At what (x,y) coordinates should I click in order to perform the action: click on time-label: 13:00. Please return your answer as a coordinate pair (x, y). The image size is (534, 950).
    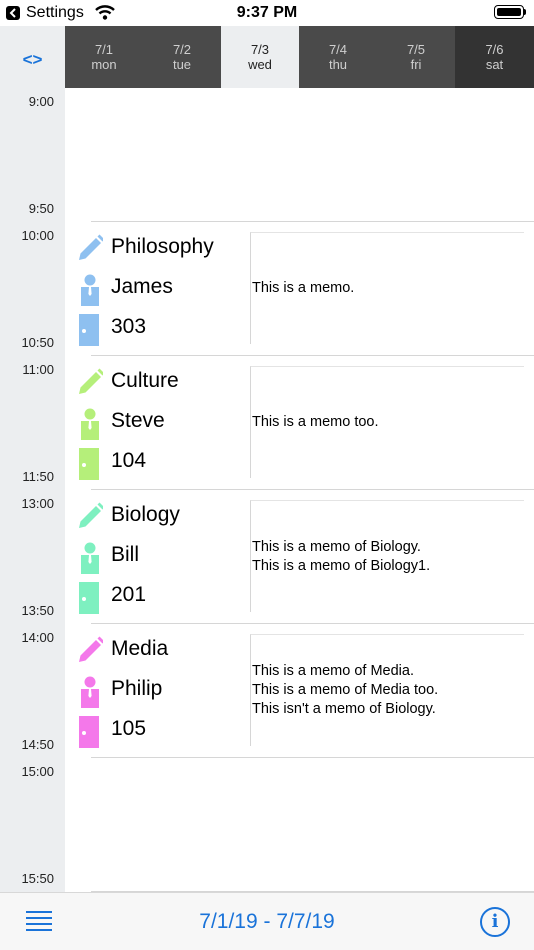
    Looking at the image, I should click on (37, 503).